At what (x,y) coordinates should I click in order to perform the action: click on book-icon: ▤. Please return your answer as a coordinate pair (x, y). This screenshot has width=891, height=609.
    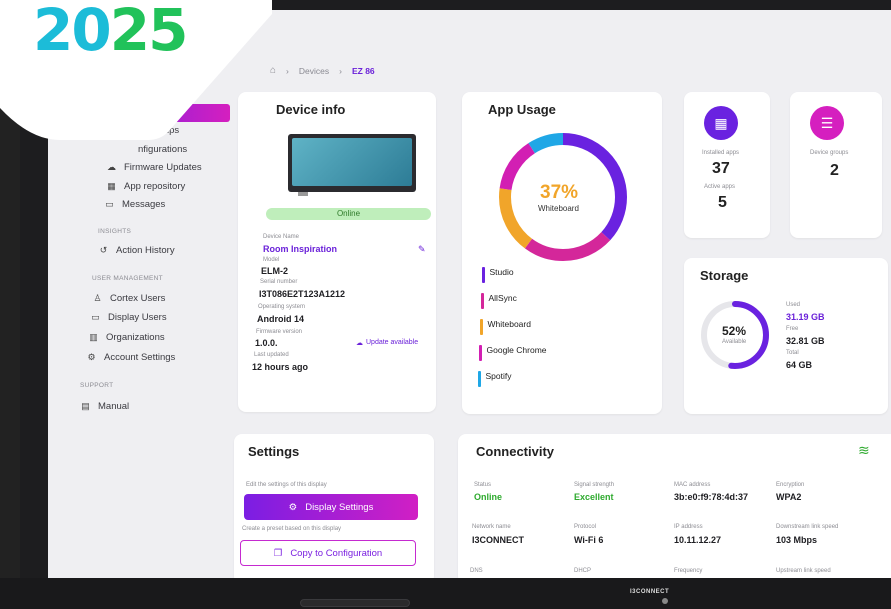
    Looking at the image, I should click on (85, 406).